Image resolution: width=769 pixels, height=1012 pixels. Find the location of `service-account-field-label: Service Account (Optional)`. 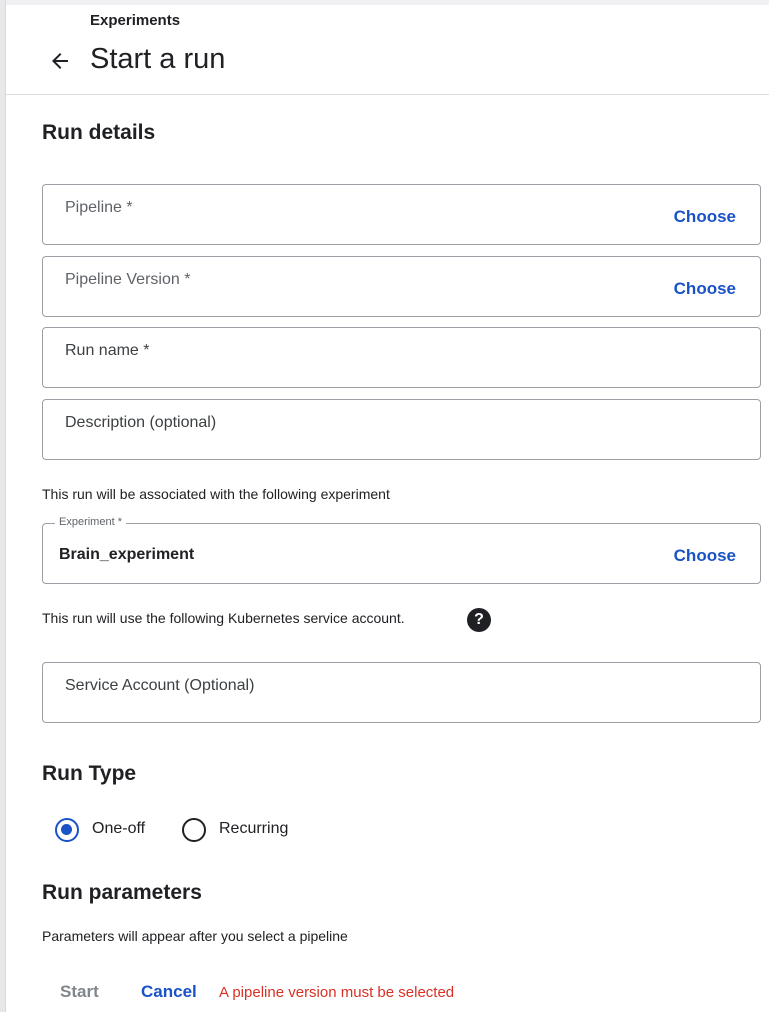

service-account-field-label: Service Account (Optional) is located at coordinates (160, 685).